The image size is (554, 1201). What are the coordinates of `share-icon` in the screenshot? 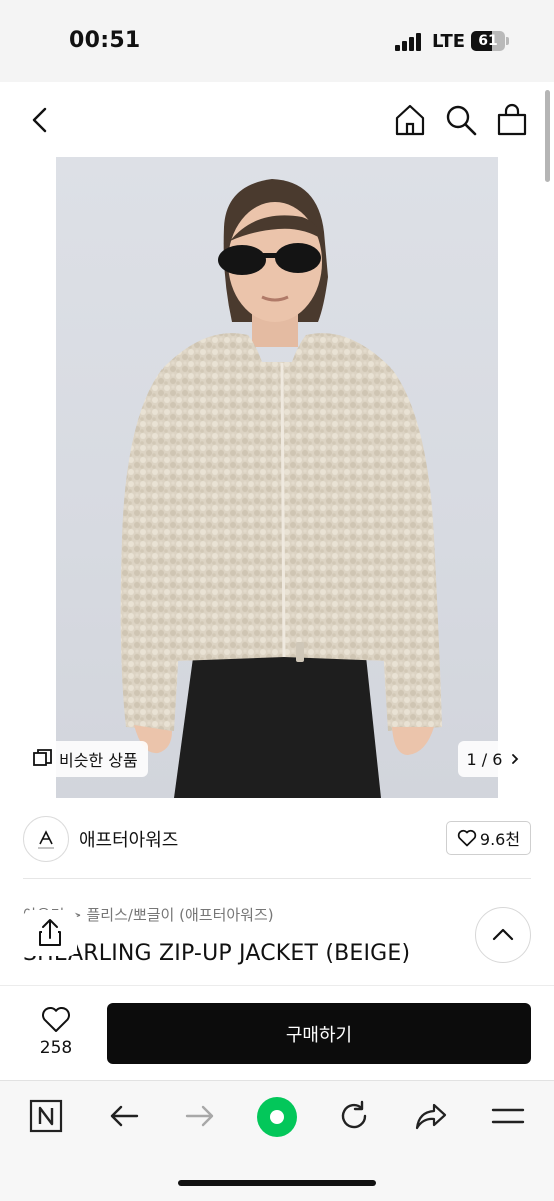 It's located at (431, 1116).